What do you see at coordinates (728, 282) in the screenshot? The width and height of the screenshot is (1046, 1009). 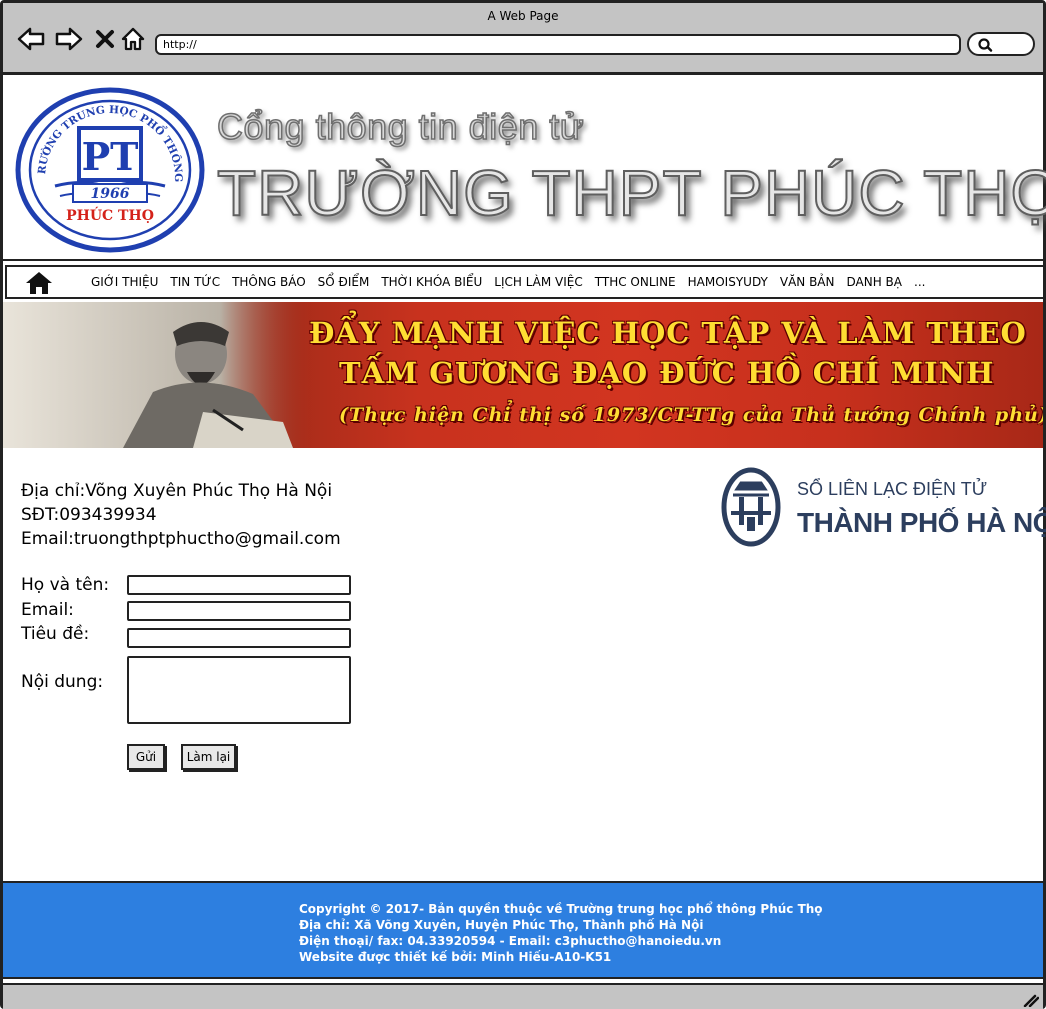 I see `nav-item-hamoisyudy: HAMOISYUDY` at bounding box center [728, 282].